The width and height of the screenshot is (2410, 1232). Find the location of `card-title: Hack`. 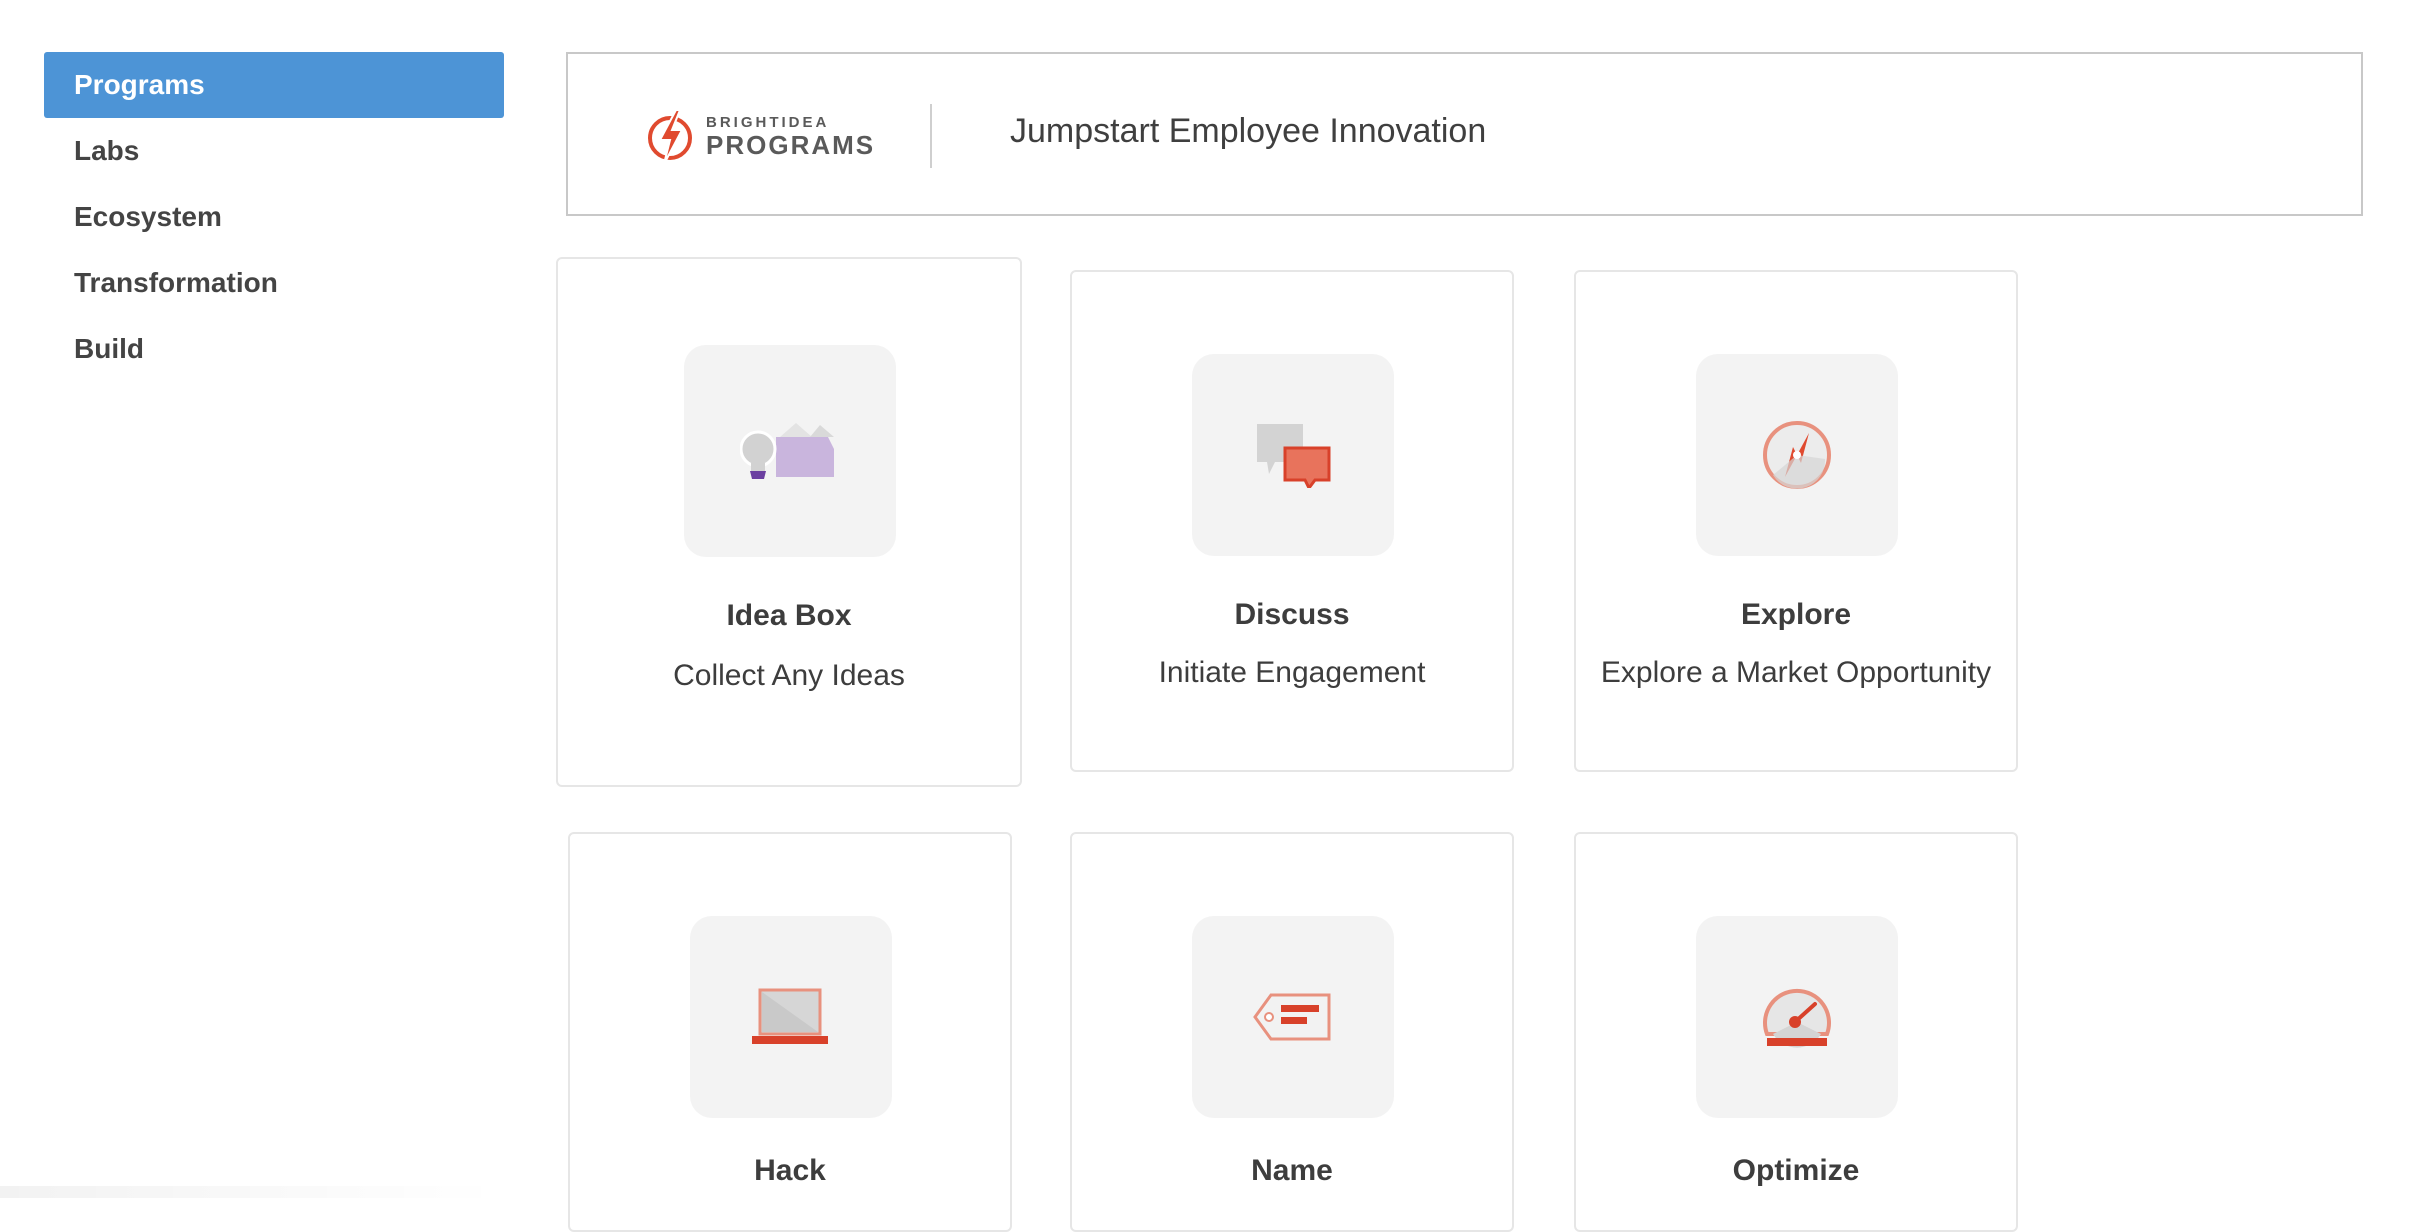

card-title: Hack is located at coordinates (790, 1170).